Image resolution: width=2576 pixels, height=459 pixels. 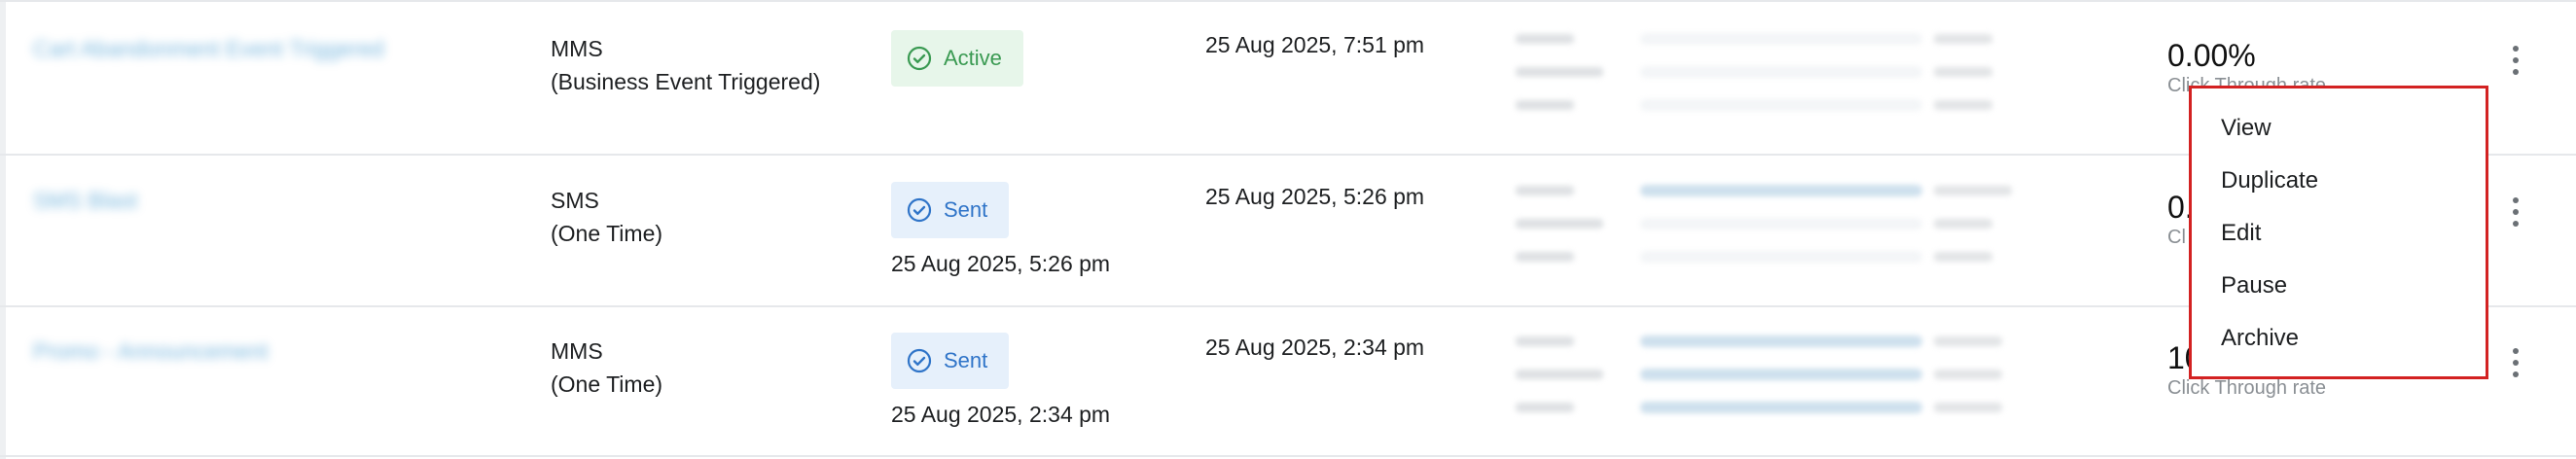 I want to click on created-date: 25 Aug 2025, 7:51 pm, so click(x=1315, y=44).